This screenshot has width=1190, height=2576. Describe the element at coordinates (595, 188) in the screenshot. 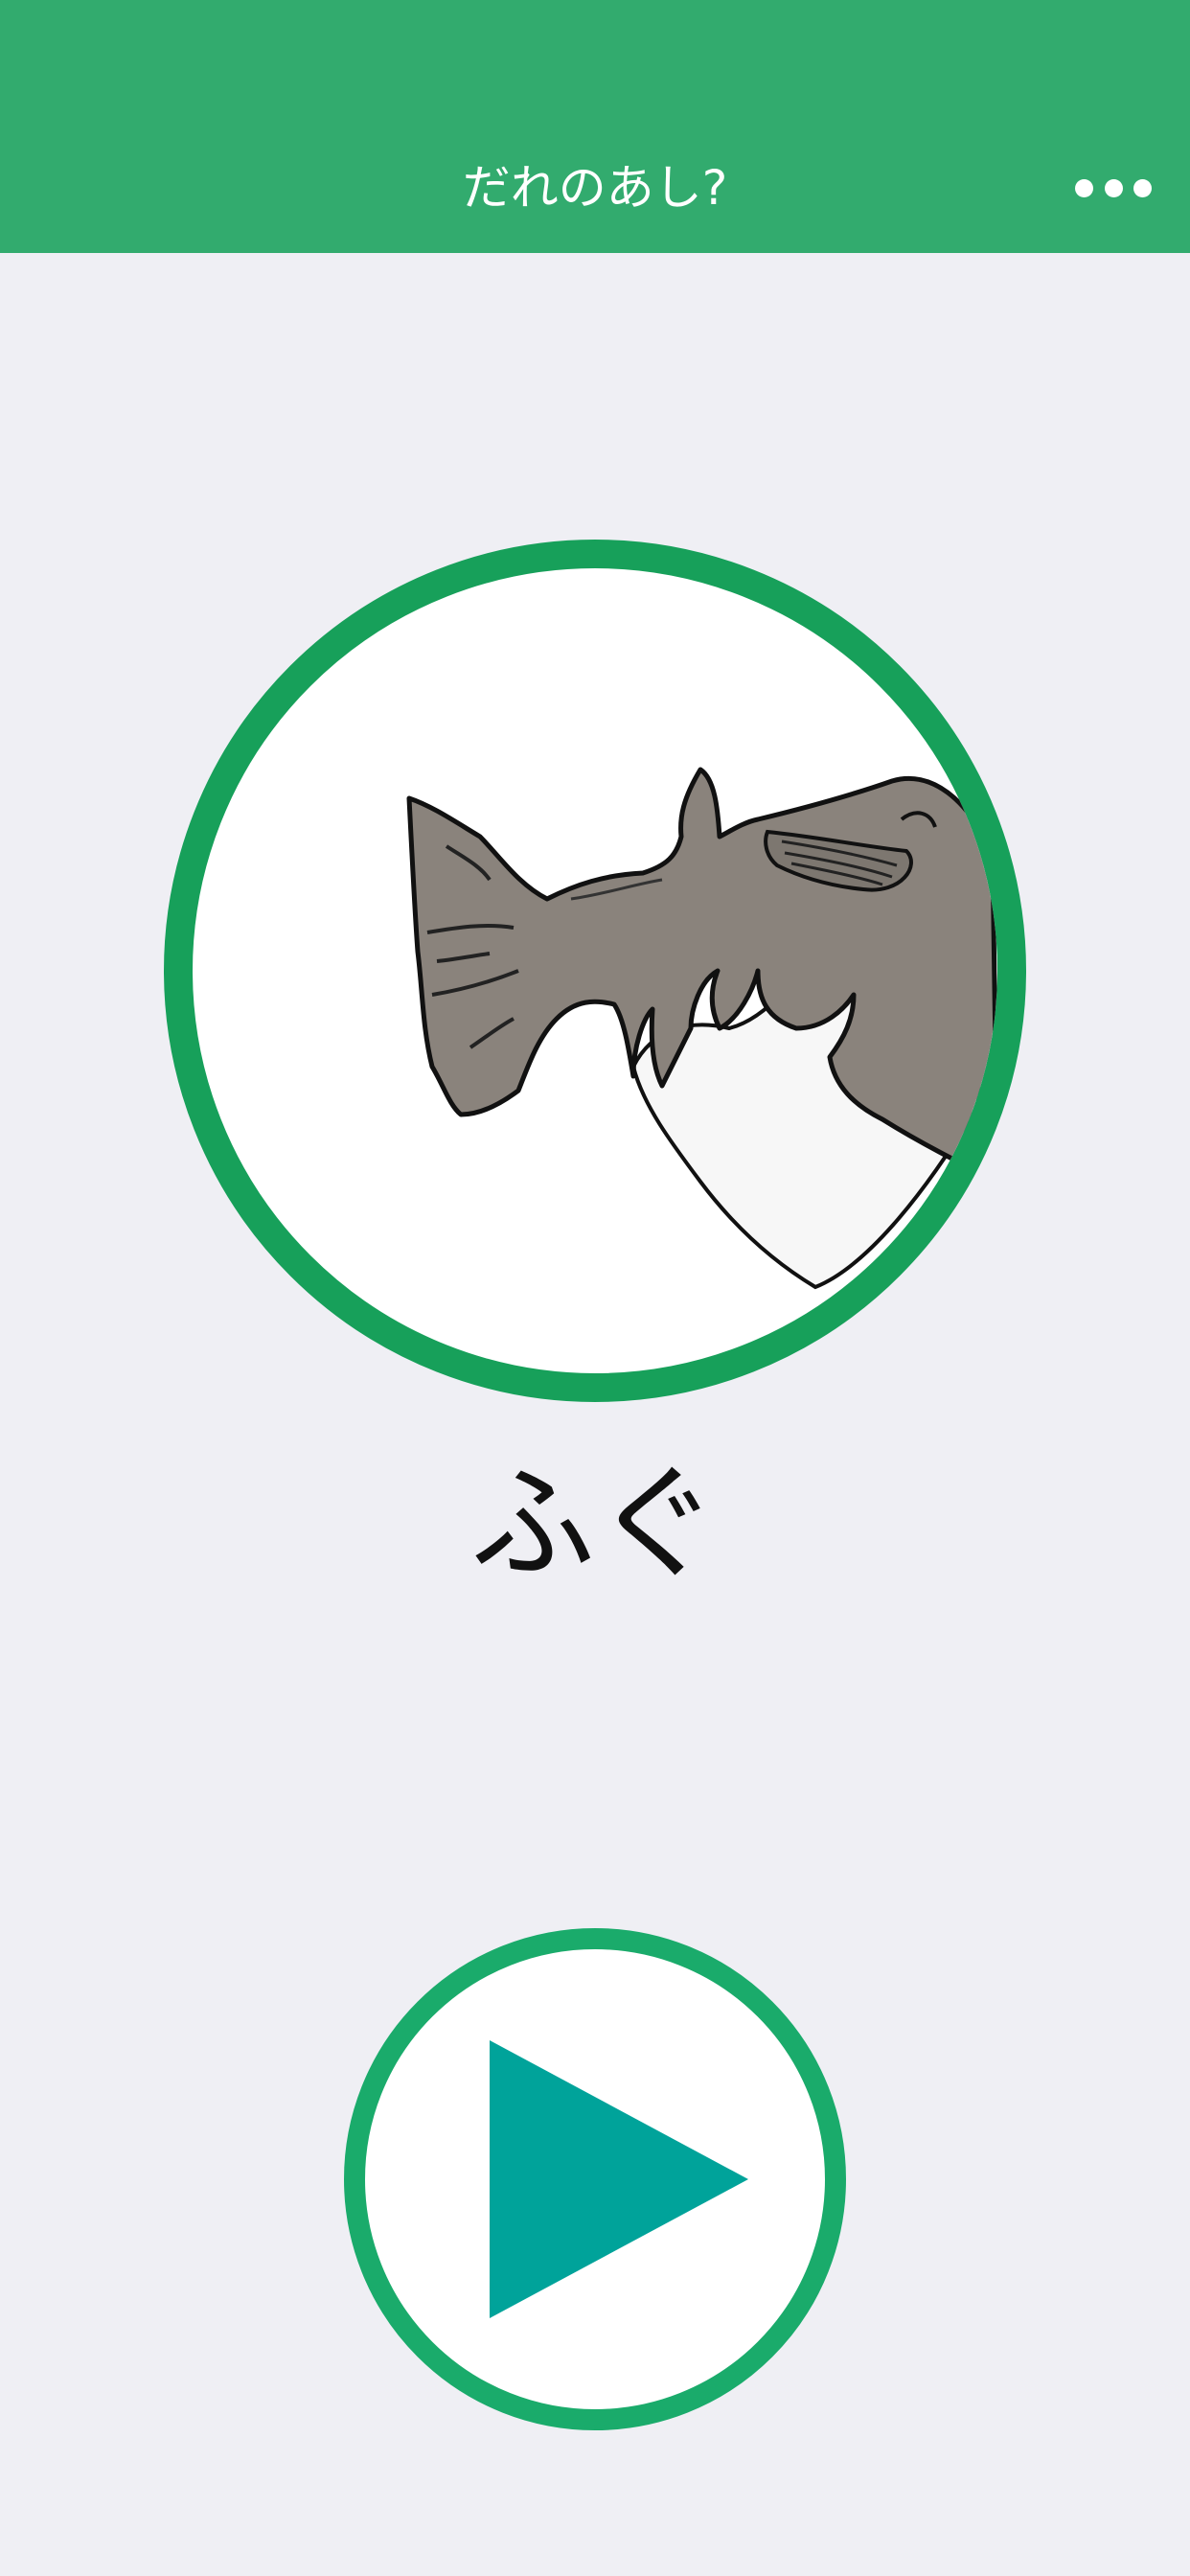

I see `page-title: だれのあし?` at that location.